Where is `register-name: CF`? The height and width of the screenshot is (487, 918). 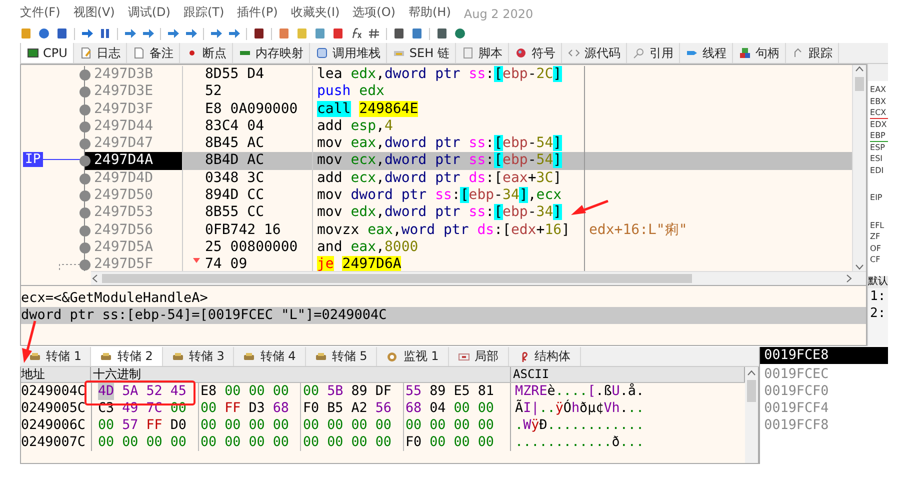
register-name: CF is located at coordinates (875, 259).